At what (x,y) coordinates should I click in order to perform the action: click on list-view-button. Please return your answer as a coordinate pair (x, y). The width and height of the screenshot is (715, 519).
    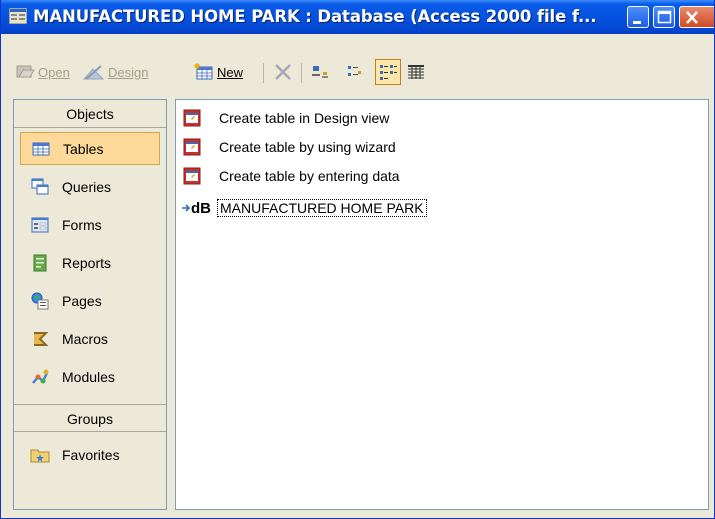
    Looking at the image, I should click on (388, 72).